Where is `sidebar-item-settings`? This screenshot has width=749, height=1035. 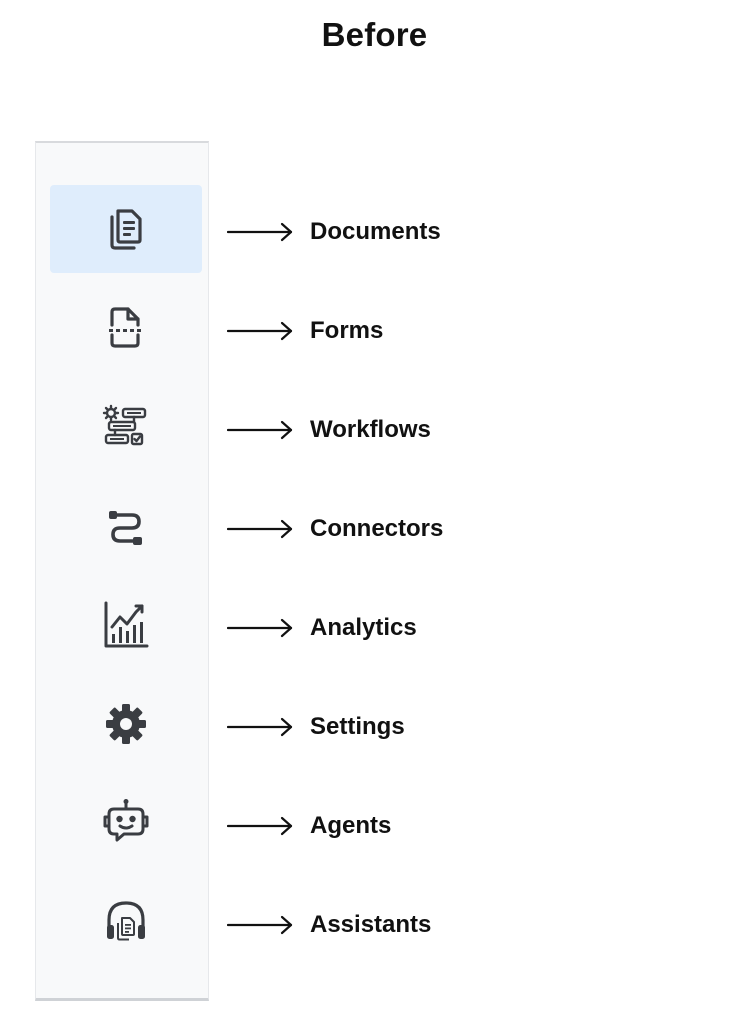 sidebar-item-settings is located at coordinates (126, 724).